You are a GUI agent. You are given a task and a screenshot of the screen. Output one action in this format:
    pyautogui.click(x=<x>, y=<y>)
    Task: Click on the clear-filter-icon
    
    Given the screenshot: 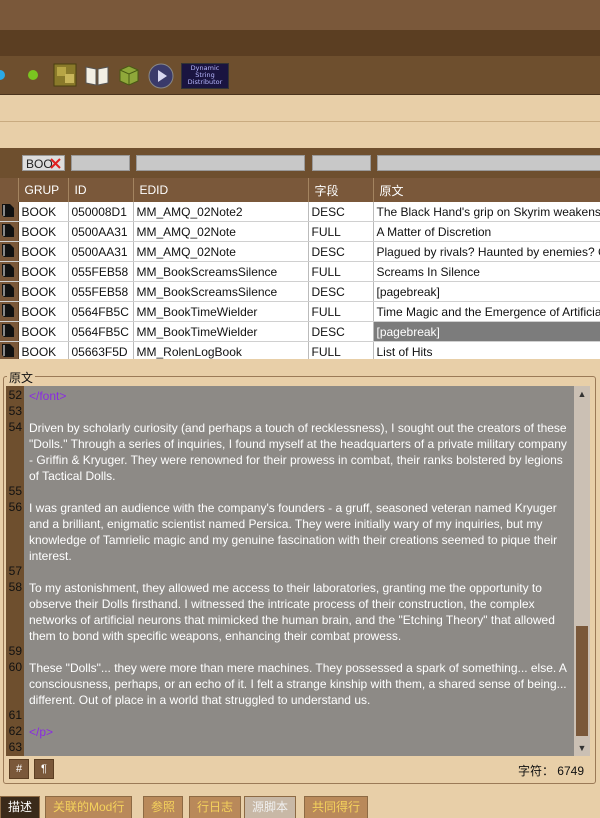 What is the action you would take?
    pyautogui.click(x=55, y=163)
    